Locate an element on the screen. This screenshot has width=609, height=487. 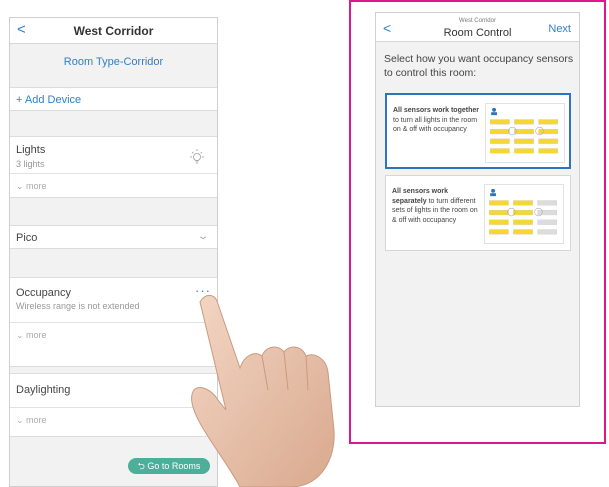
occupancy-title: Occupancy is located at coordinates (44, 293).